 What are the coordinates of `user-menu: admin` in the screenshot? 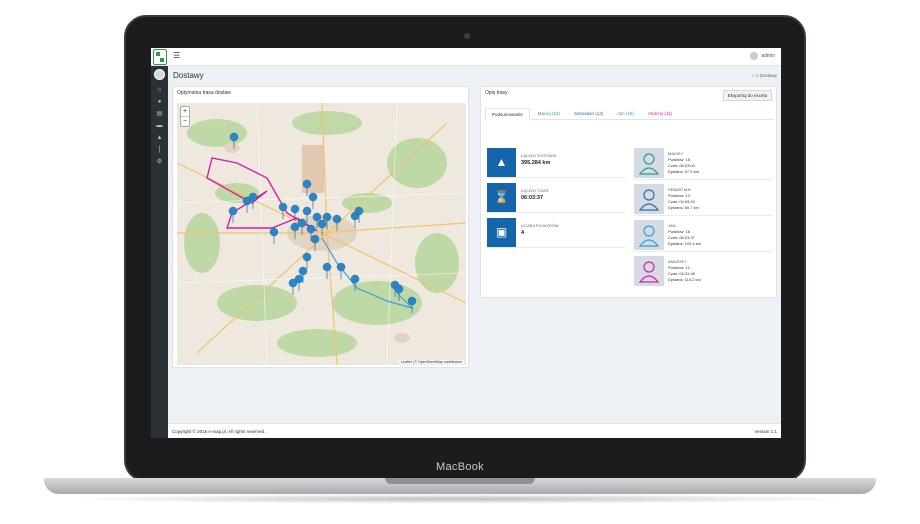 It's located at (762, 56).